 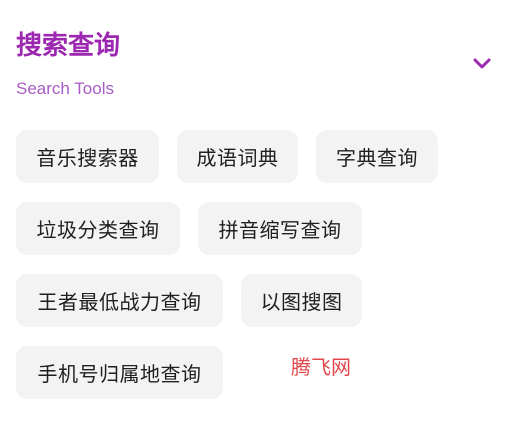 I want to click on tool-chip-label: 音乐搜索器, so click(x=87, y=158).